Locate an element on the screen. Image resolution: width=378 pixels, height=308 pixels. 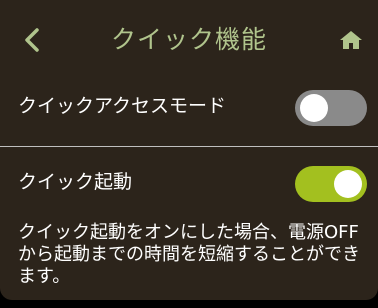
back-button is located at coordinates (32, 40).